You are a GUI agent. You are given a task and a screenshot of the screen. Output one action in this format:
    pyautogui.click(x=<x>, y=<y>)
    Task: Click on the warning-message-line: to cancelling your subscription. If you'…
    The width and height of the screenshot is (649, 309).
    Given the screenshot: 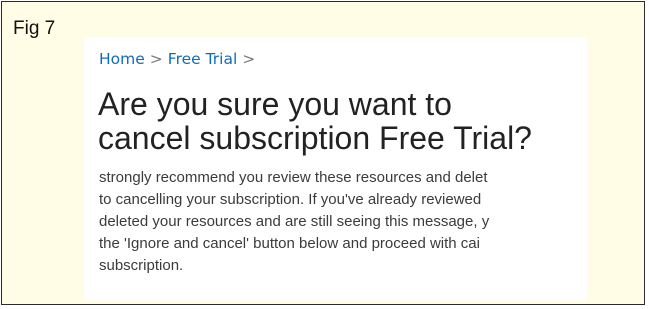 What is the action you would take?
    pyautogui.click(x=290, y=199)
    